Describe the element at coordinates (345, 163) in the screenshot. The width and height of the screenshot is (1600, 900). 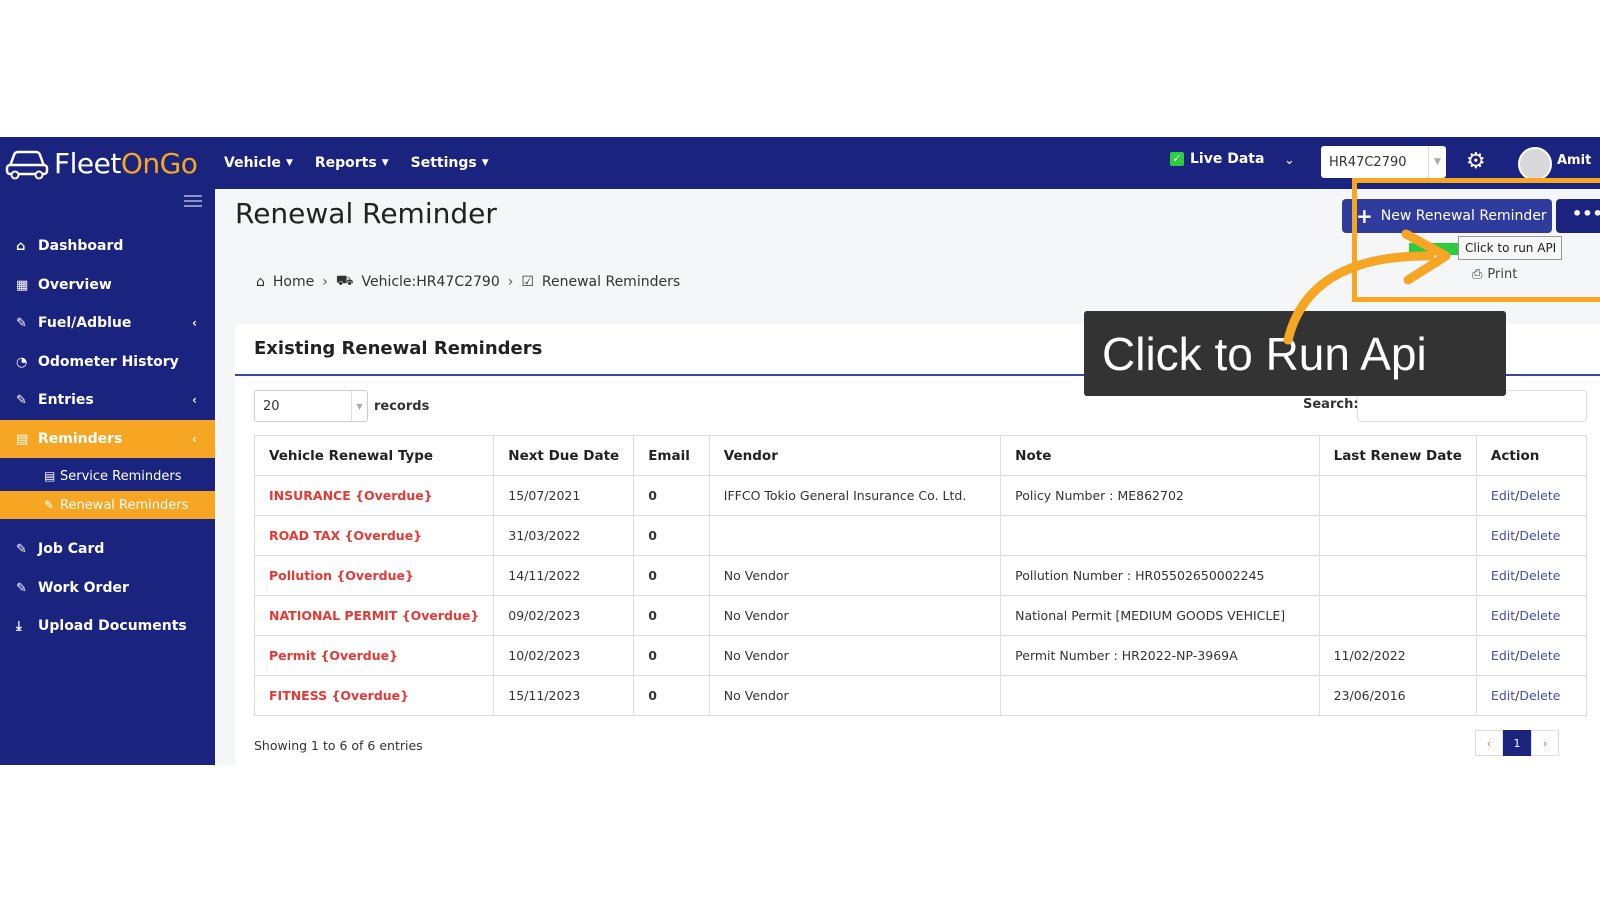
I see `menu-reports-label: Reports` at that location.